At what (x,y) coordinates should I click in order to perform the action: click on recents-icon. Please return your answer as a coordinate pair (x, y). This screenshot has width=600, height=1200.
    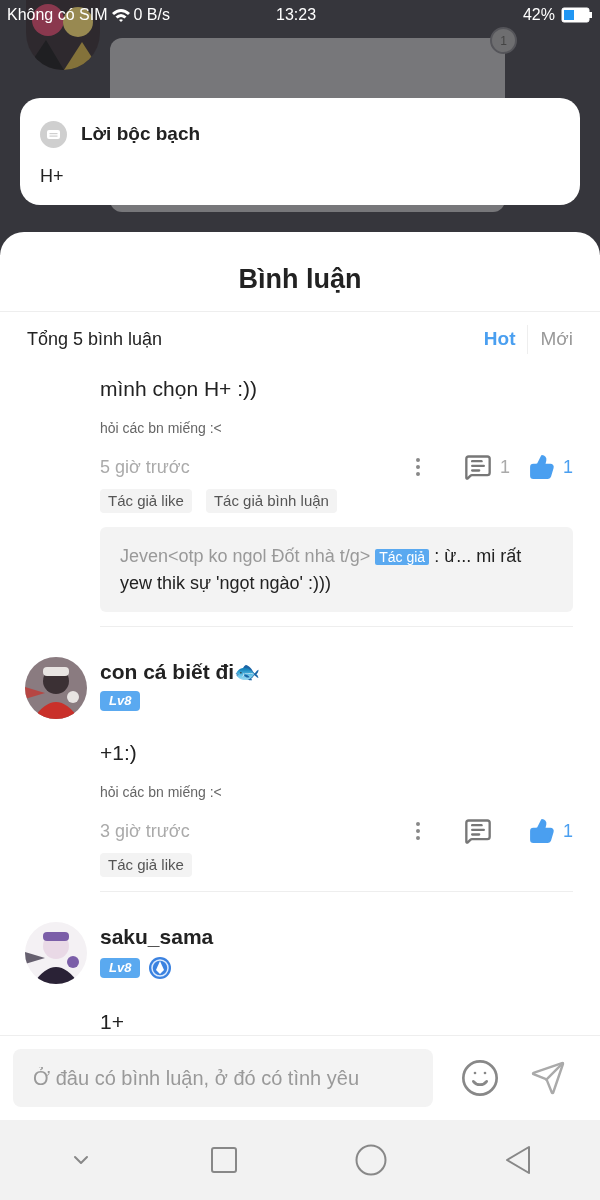
    Looking at the image, I should click on (224, 1160).